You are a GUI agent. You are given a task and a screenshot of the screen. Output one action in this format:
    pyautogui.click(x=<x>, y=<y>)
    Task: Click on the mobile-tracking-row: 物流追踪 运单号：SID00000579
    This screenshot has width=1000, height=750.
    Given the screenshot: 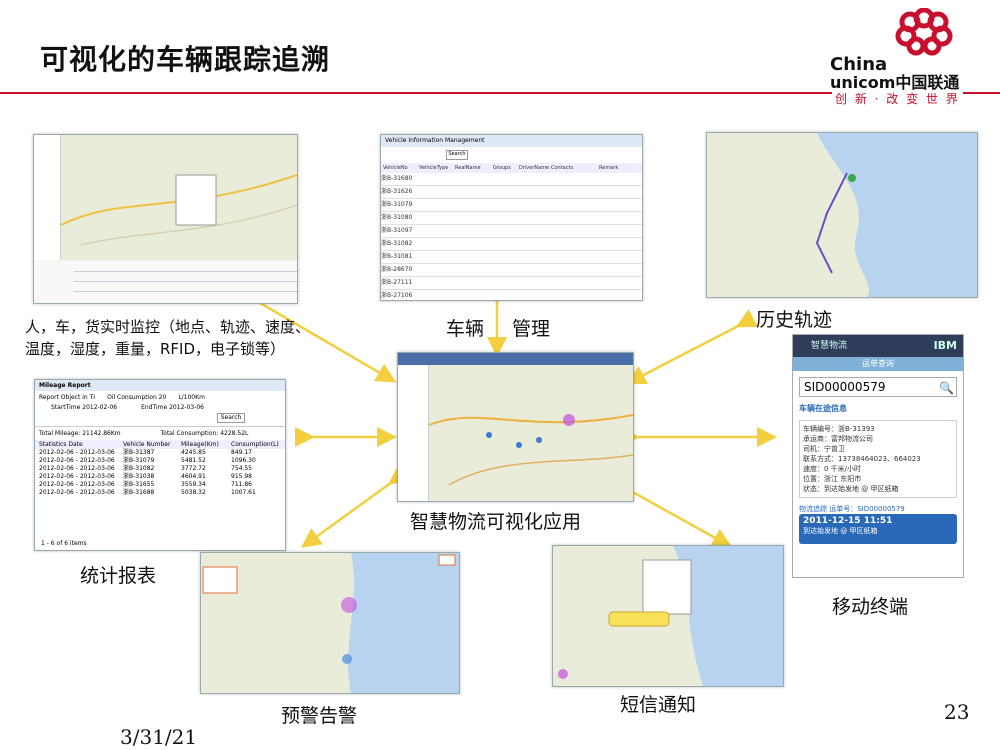 What is the action you would take?
    pyautogui.click(x=878, y=509)
    